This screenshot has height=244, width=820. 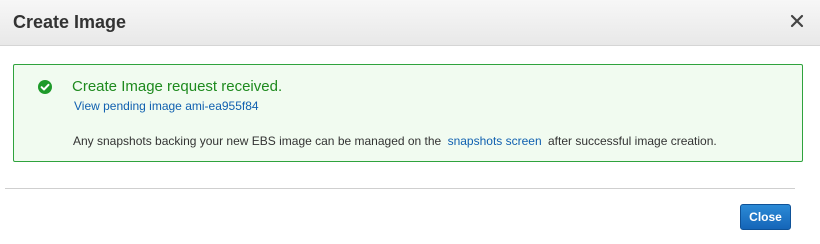 I want to click on close-icon, so click(x=797, y=21).